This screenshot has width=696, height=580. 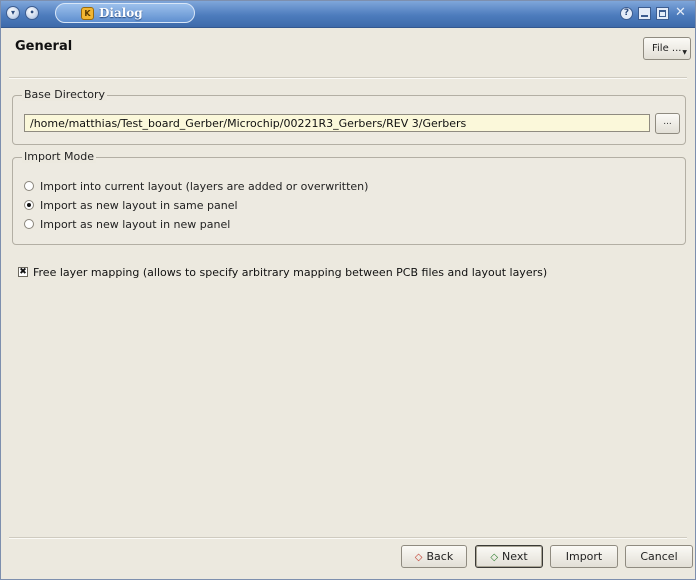 What do you see at coordinates (662, 13) in the screenshot?
I see `maximize-icon` at bounding box center [662, 13].